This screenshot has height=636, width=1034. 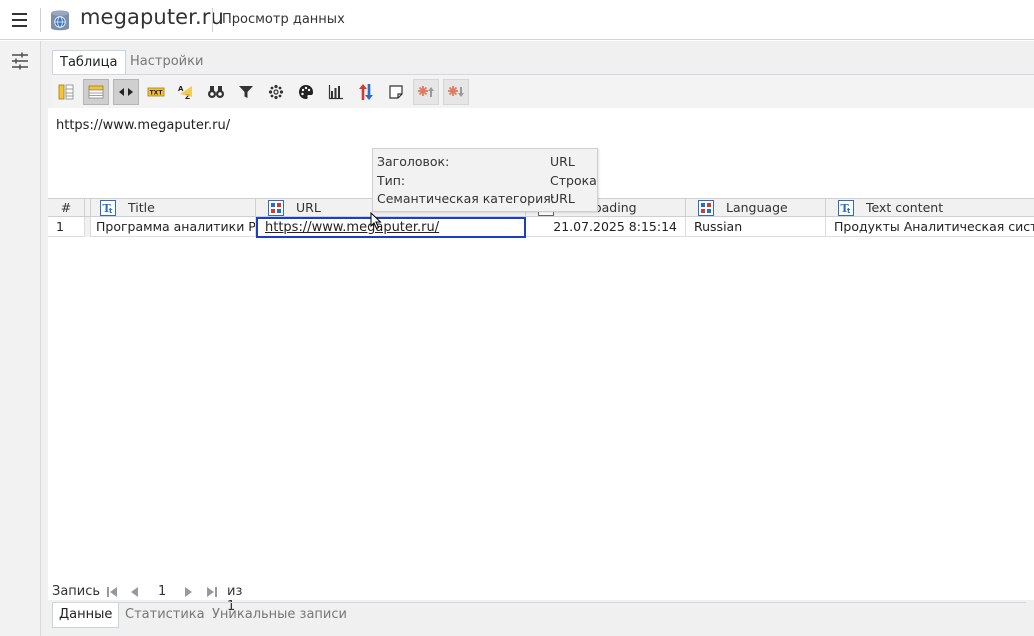 I want to click on selected-cell: https://www.megaputer.ru/, so click(x=391, y=227).